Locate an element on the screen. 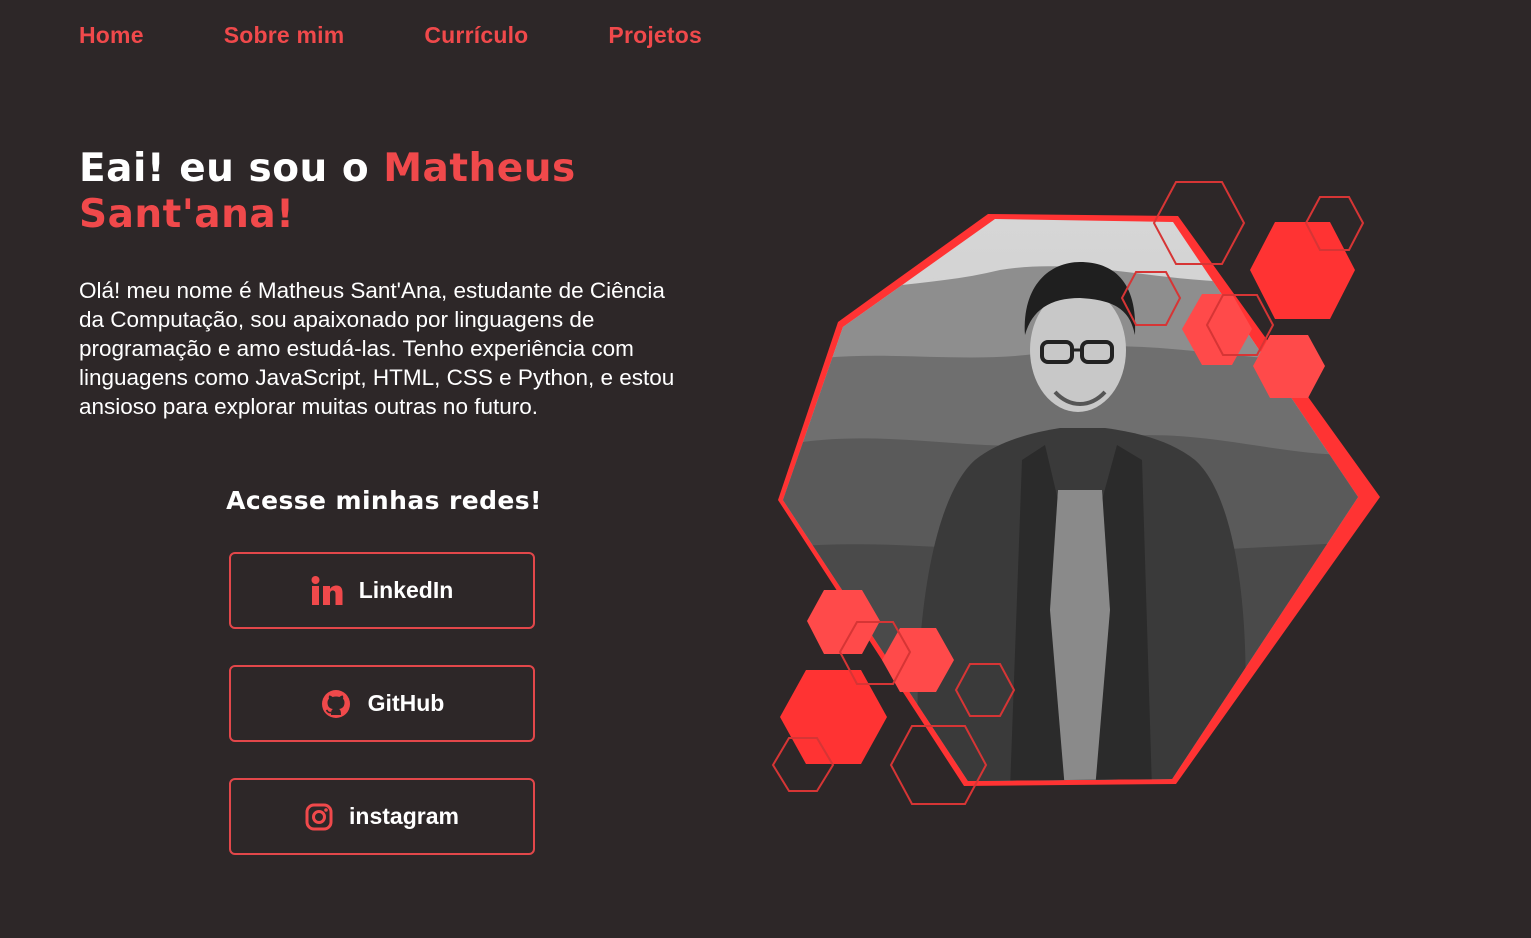  hero-title: Eai! eu sou o Matheus Sant'ana! is located at coordinates (389, 192).